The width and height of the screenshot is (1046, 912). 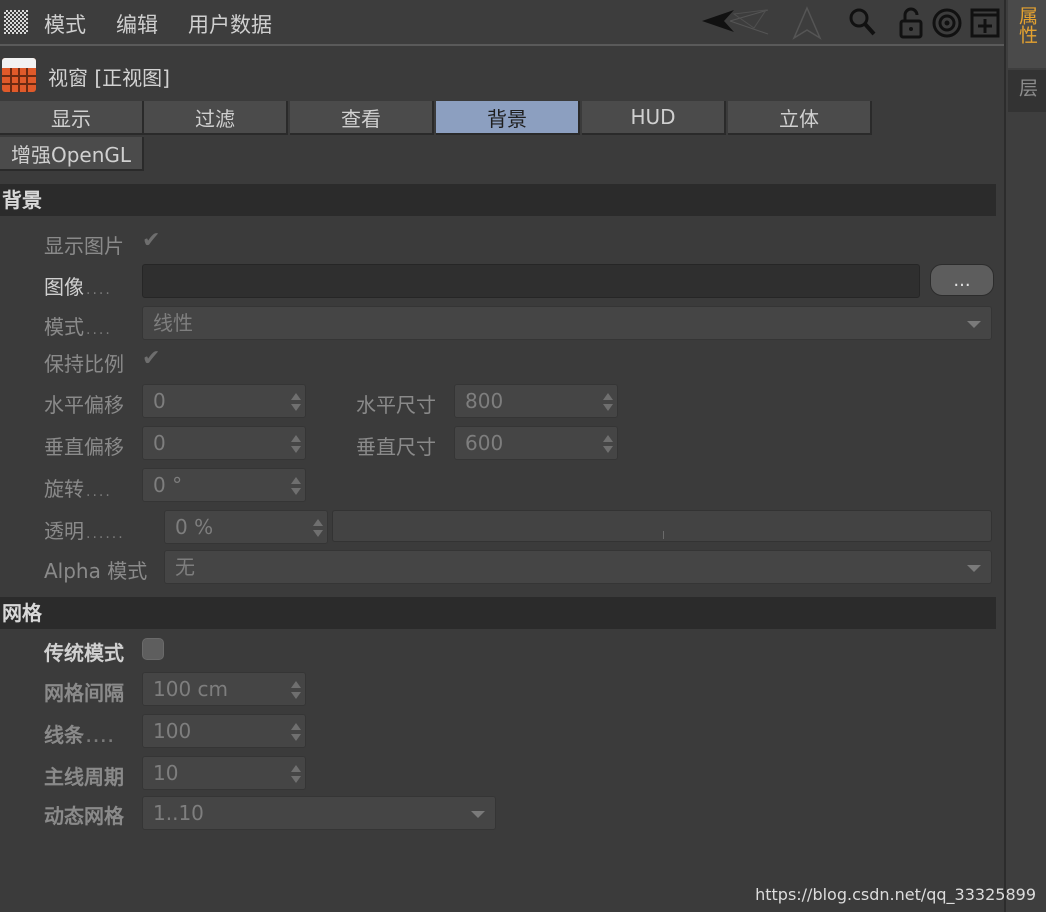 I want to click on menu-mode: 模式, so click(x=65, y=24).